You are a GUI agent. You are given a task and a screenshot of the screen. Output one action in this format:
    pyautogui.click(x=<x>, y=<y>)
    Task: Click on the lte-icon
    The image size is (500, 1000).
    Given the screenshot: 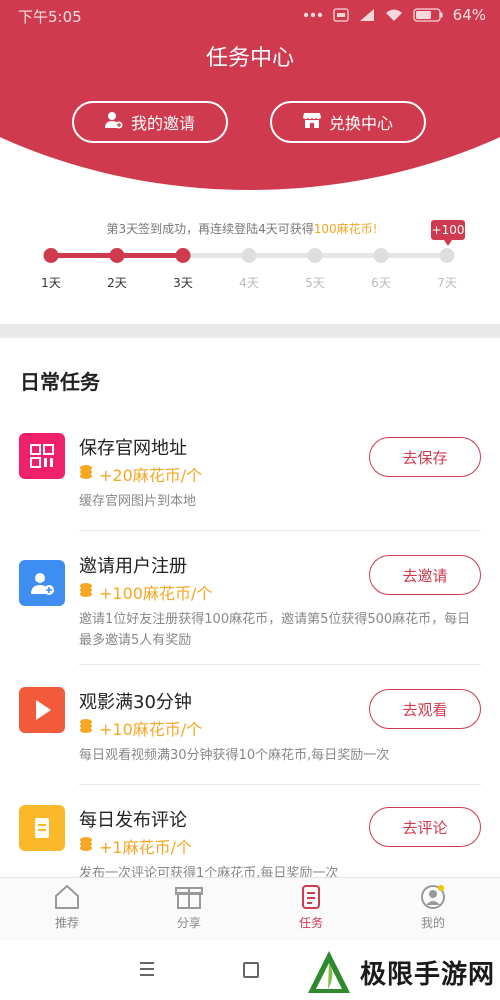 What is the action you would take?
    pyautogui.click(x=341, y=15)
    